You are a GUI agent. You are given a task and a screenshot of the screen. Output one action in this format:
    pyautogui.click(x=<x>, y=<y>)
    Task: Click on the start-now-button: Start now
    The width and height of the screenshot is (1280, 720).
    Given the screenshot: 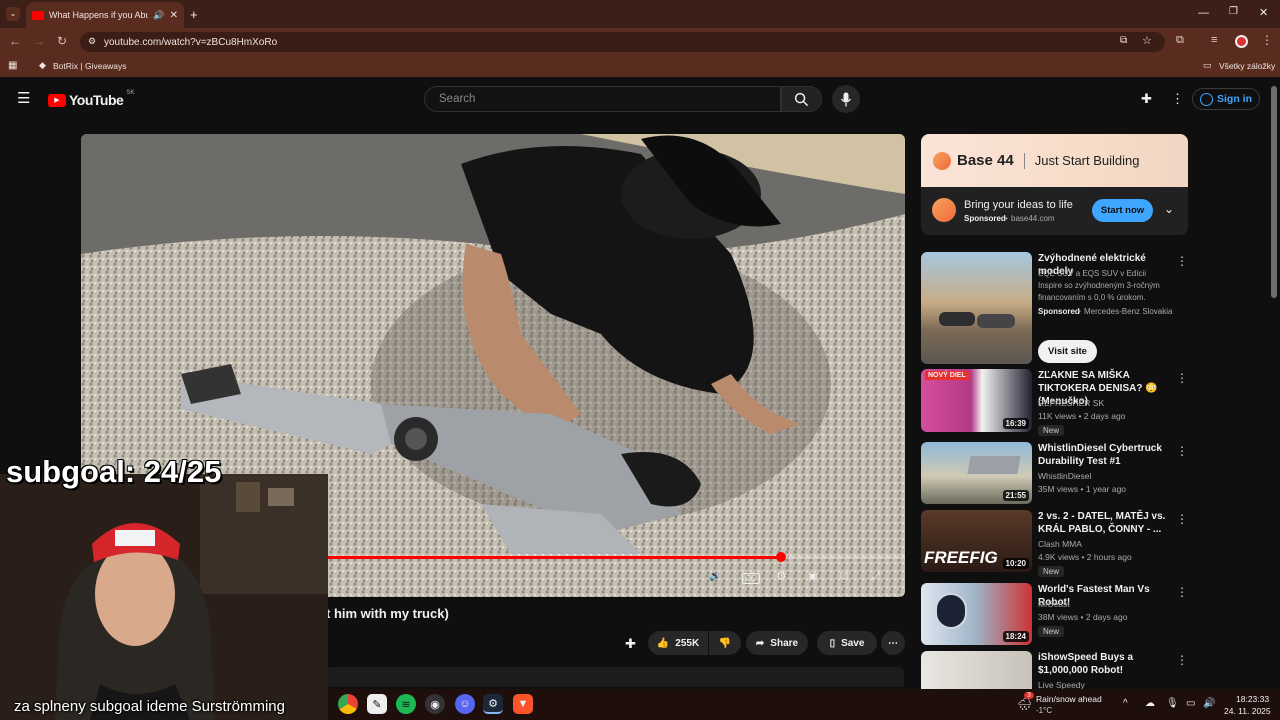 What is the action you would take?
    pyautogui.click(x=1122, y=210)
    